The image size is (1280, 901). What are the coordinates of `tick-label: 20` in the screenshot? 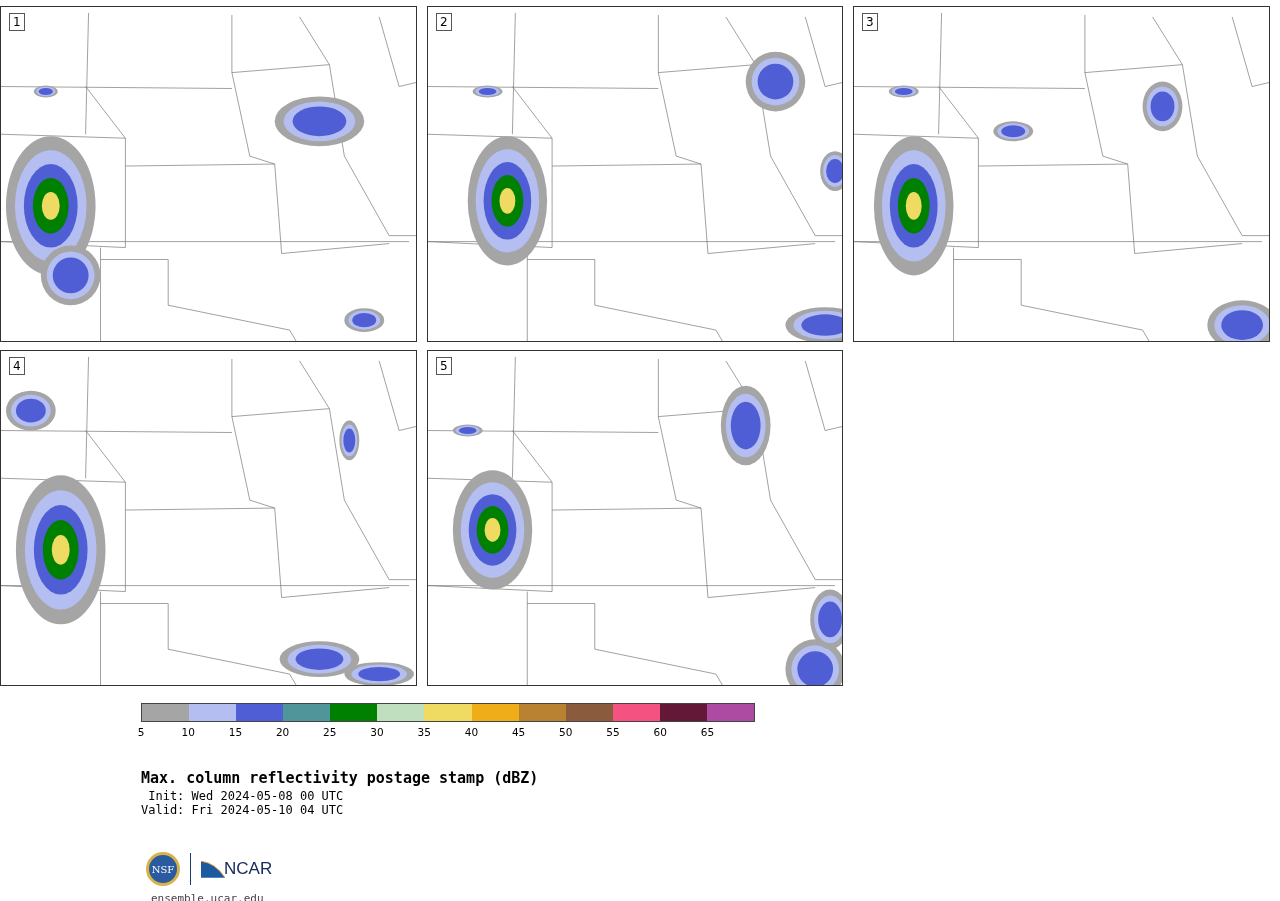 It's located at (282, 732).